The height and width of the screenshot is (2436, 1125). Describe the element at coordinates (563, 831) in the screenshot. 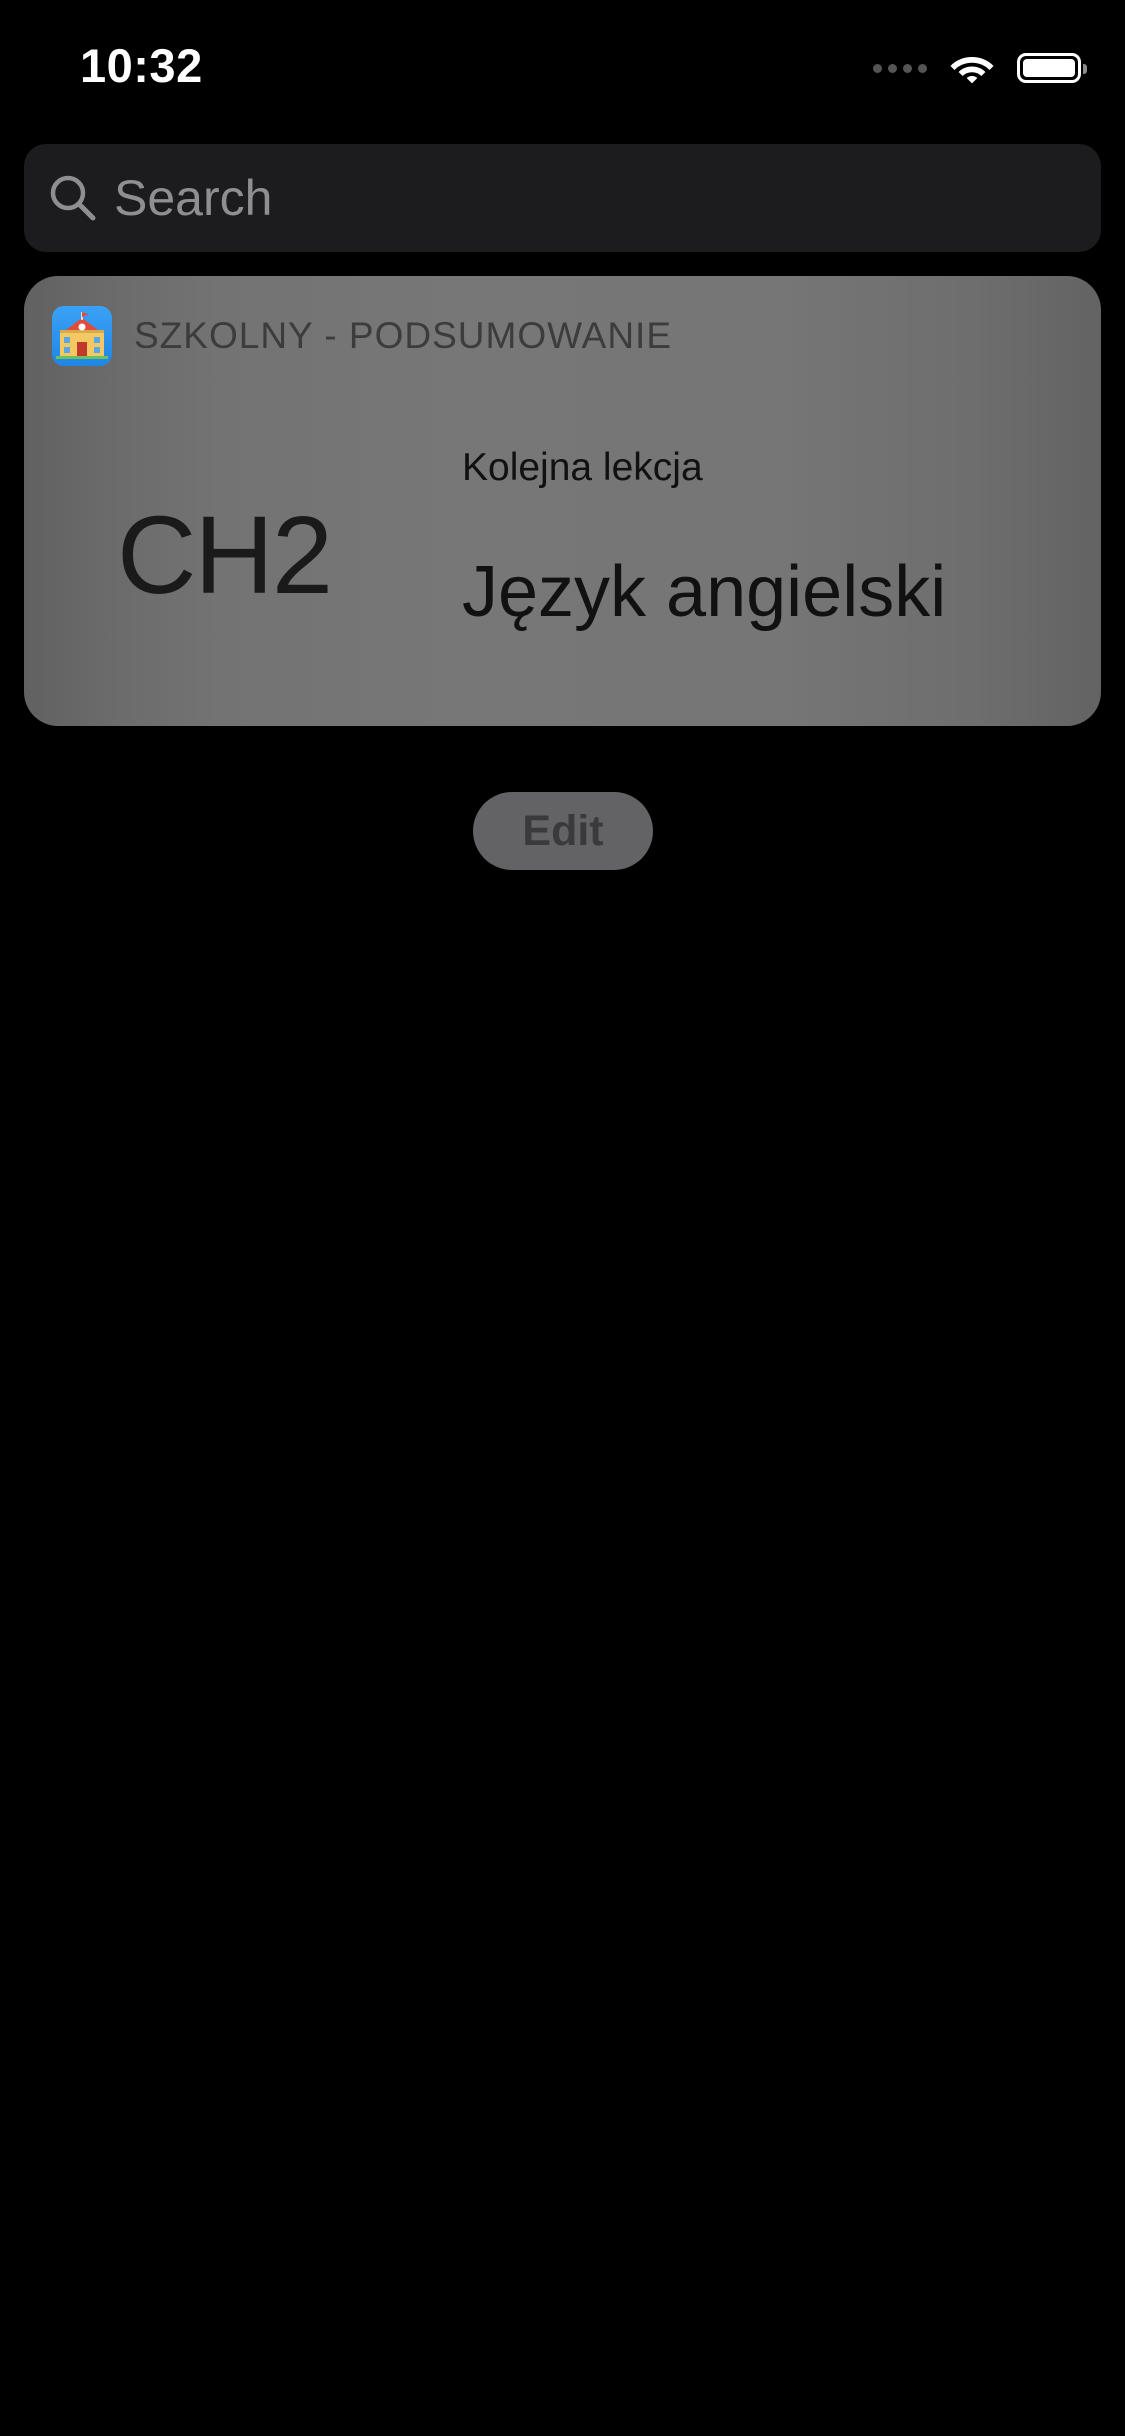

I see `edit-button: Edit` at that location.